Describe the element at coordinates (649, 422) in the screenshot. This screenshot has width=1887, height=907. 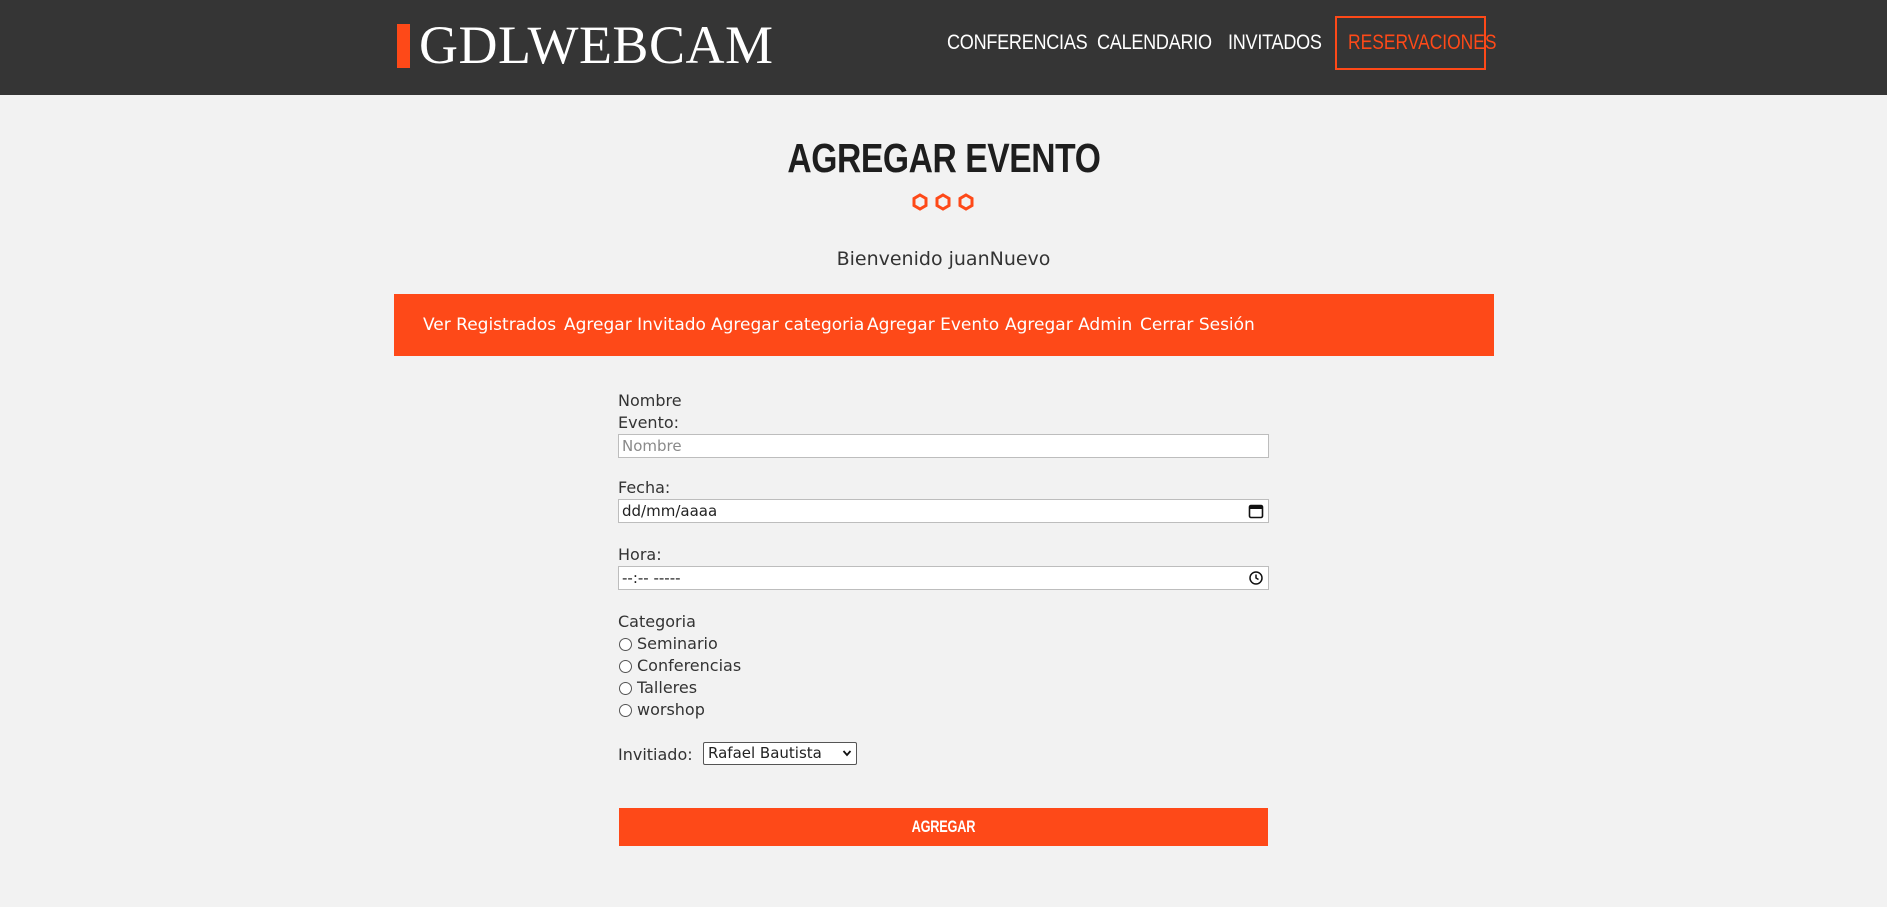
I see `event-name-label-line2: Evento:` at that location.